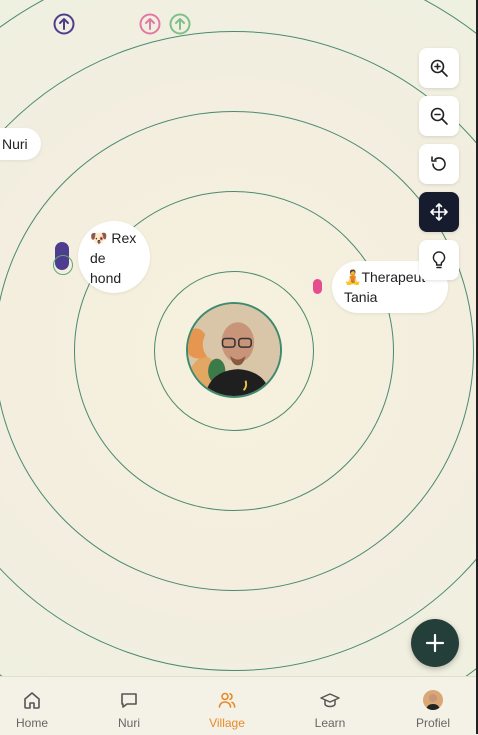  I want to click on avatar, so click(433, 700).